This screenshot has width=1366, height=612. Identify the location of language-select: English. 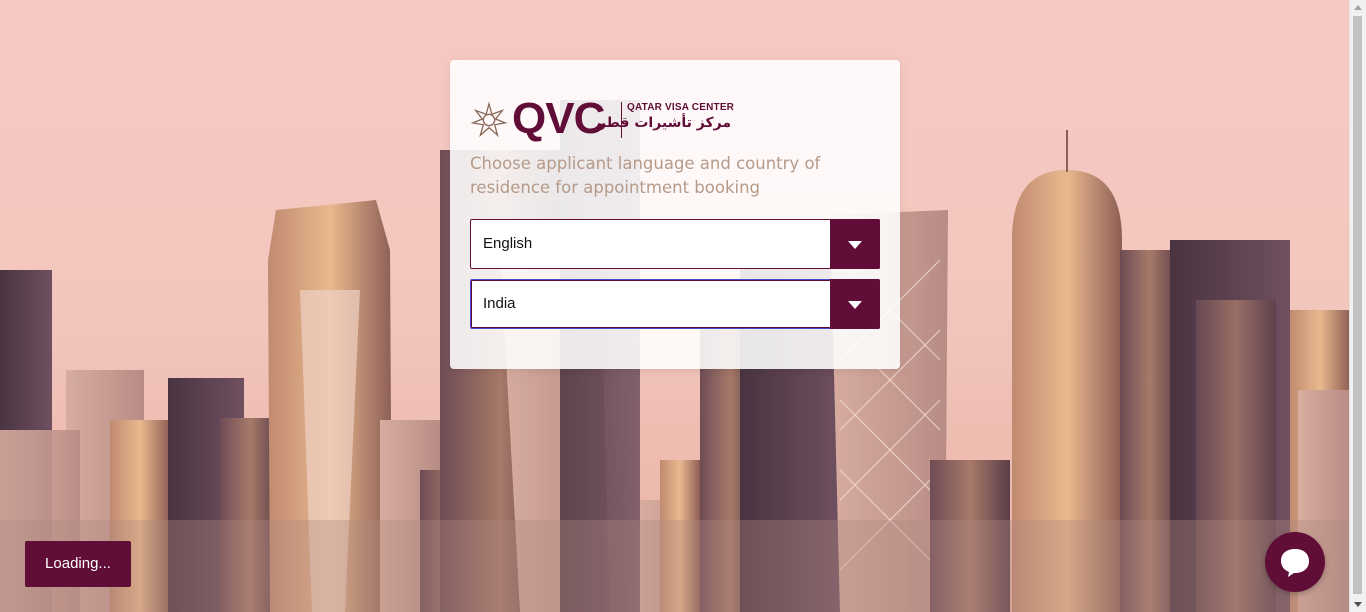
(675, 244).